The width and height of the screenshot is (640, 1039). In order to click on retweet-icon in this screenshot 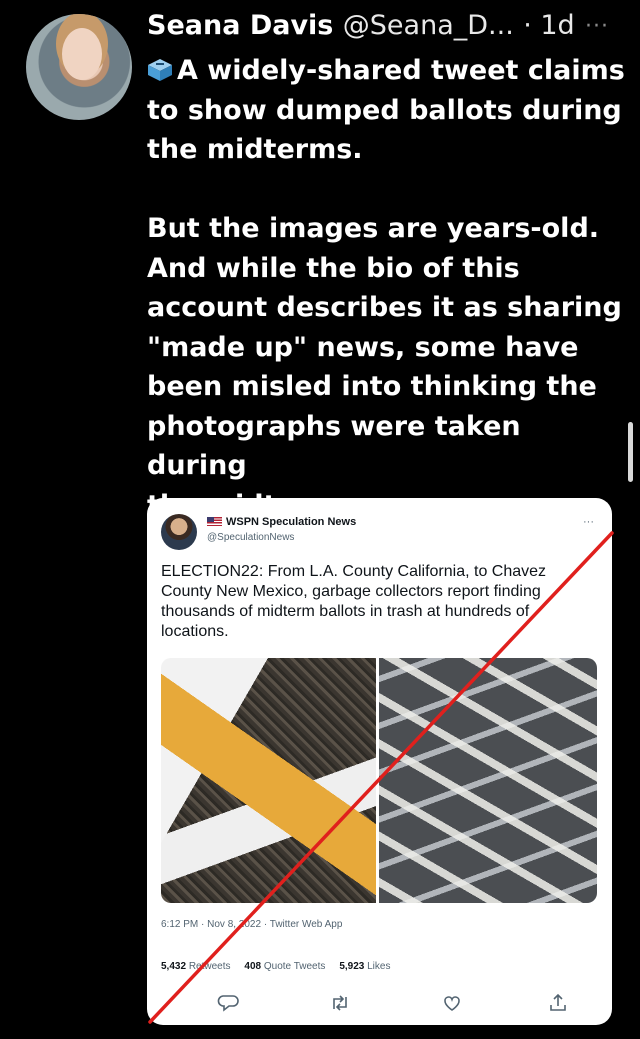, I will do `click(340, 1003)`.